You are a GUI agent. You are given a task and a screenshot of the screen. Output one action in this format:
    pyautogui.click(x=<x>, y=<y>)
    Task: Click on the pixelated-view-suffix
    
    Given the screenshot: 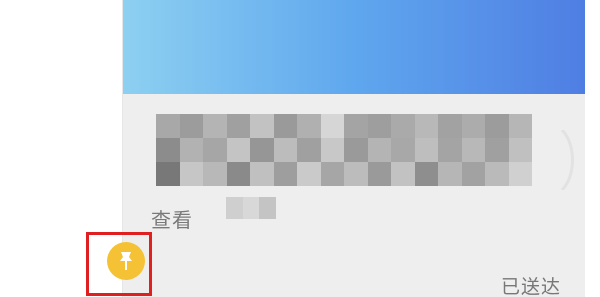 What is the action you would take?
    pyautogui.click(x=251, y=208)
    